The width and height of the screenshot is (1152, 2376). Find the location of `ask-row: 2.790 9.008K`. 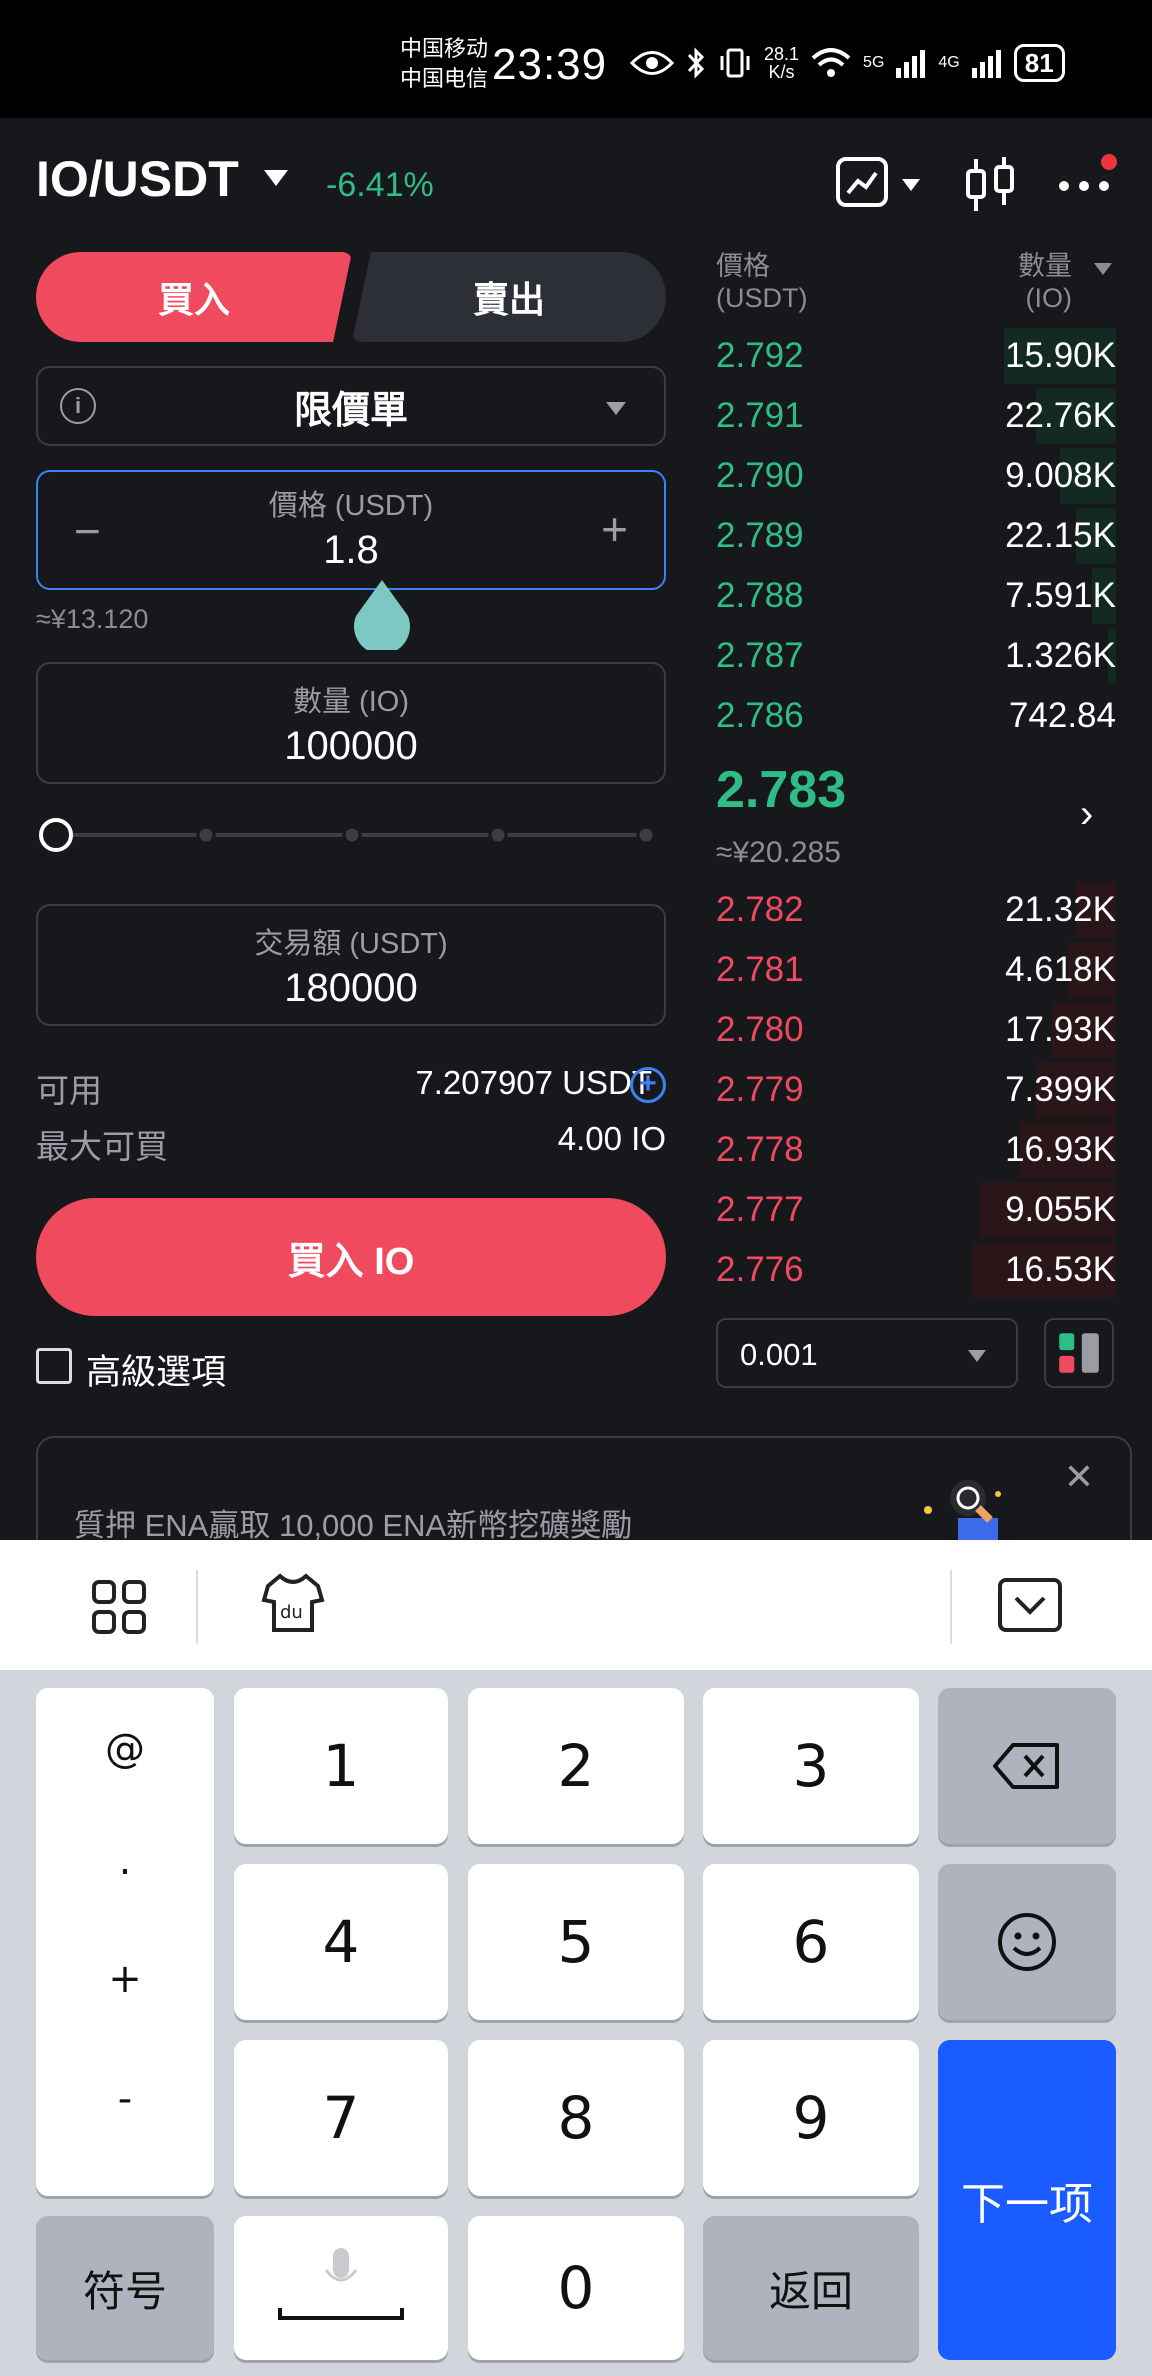

ask-row: 2.790 9.008K is located at coordinates (916, 476).